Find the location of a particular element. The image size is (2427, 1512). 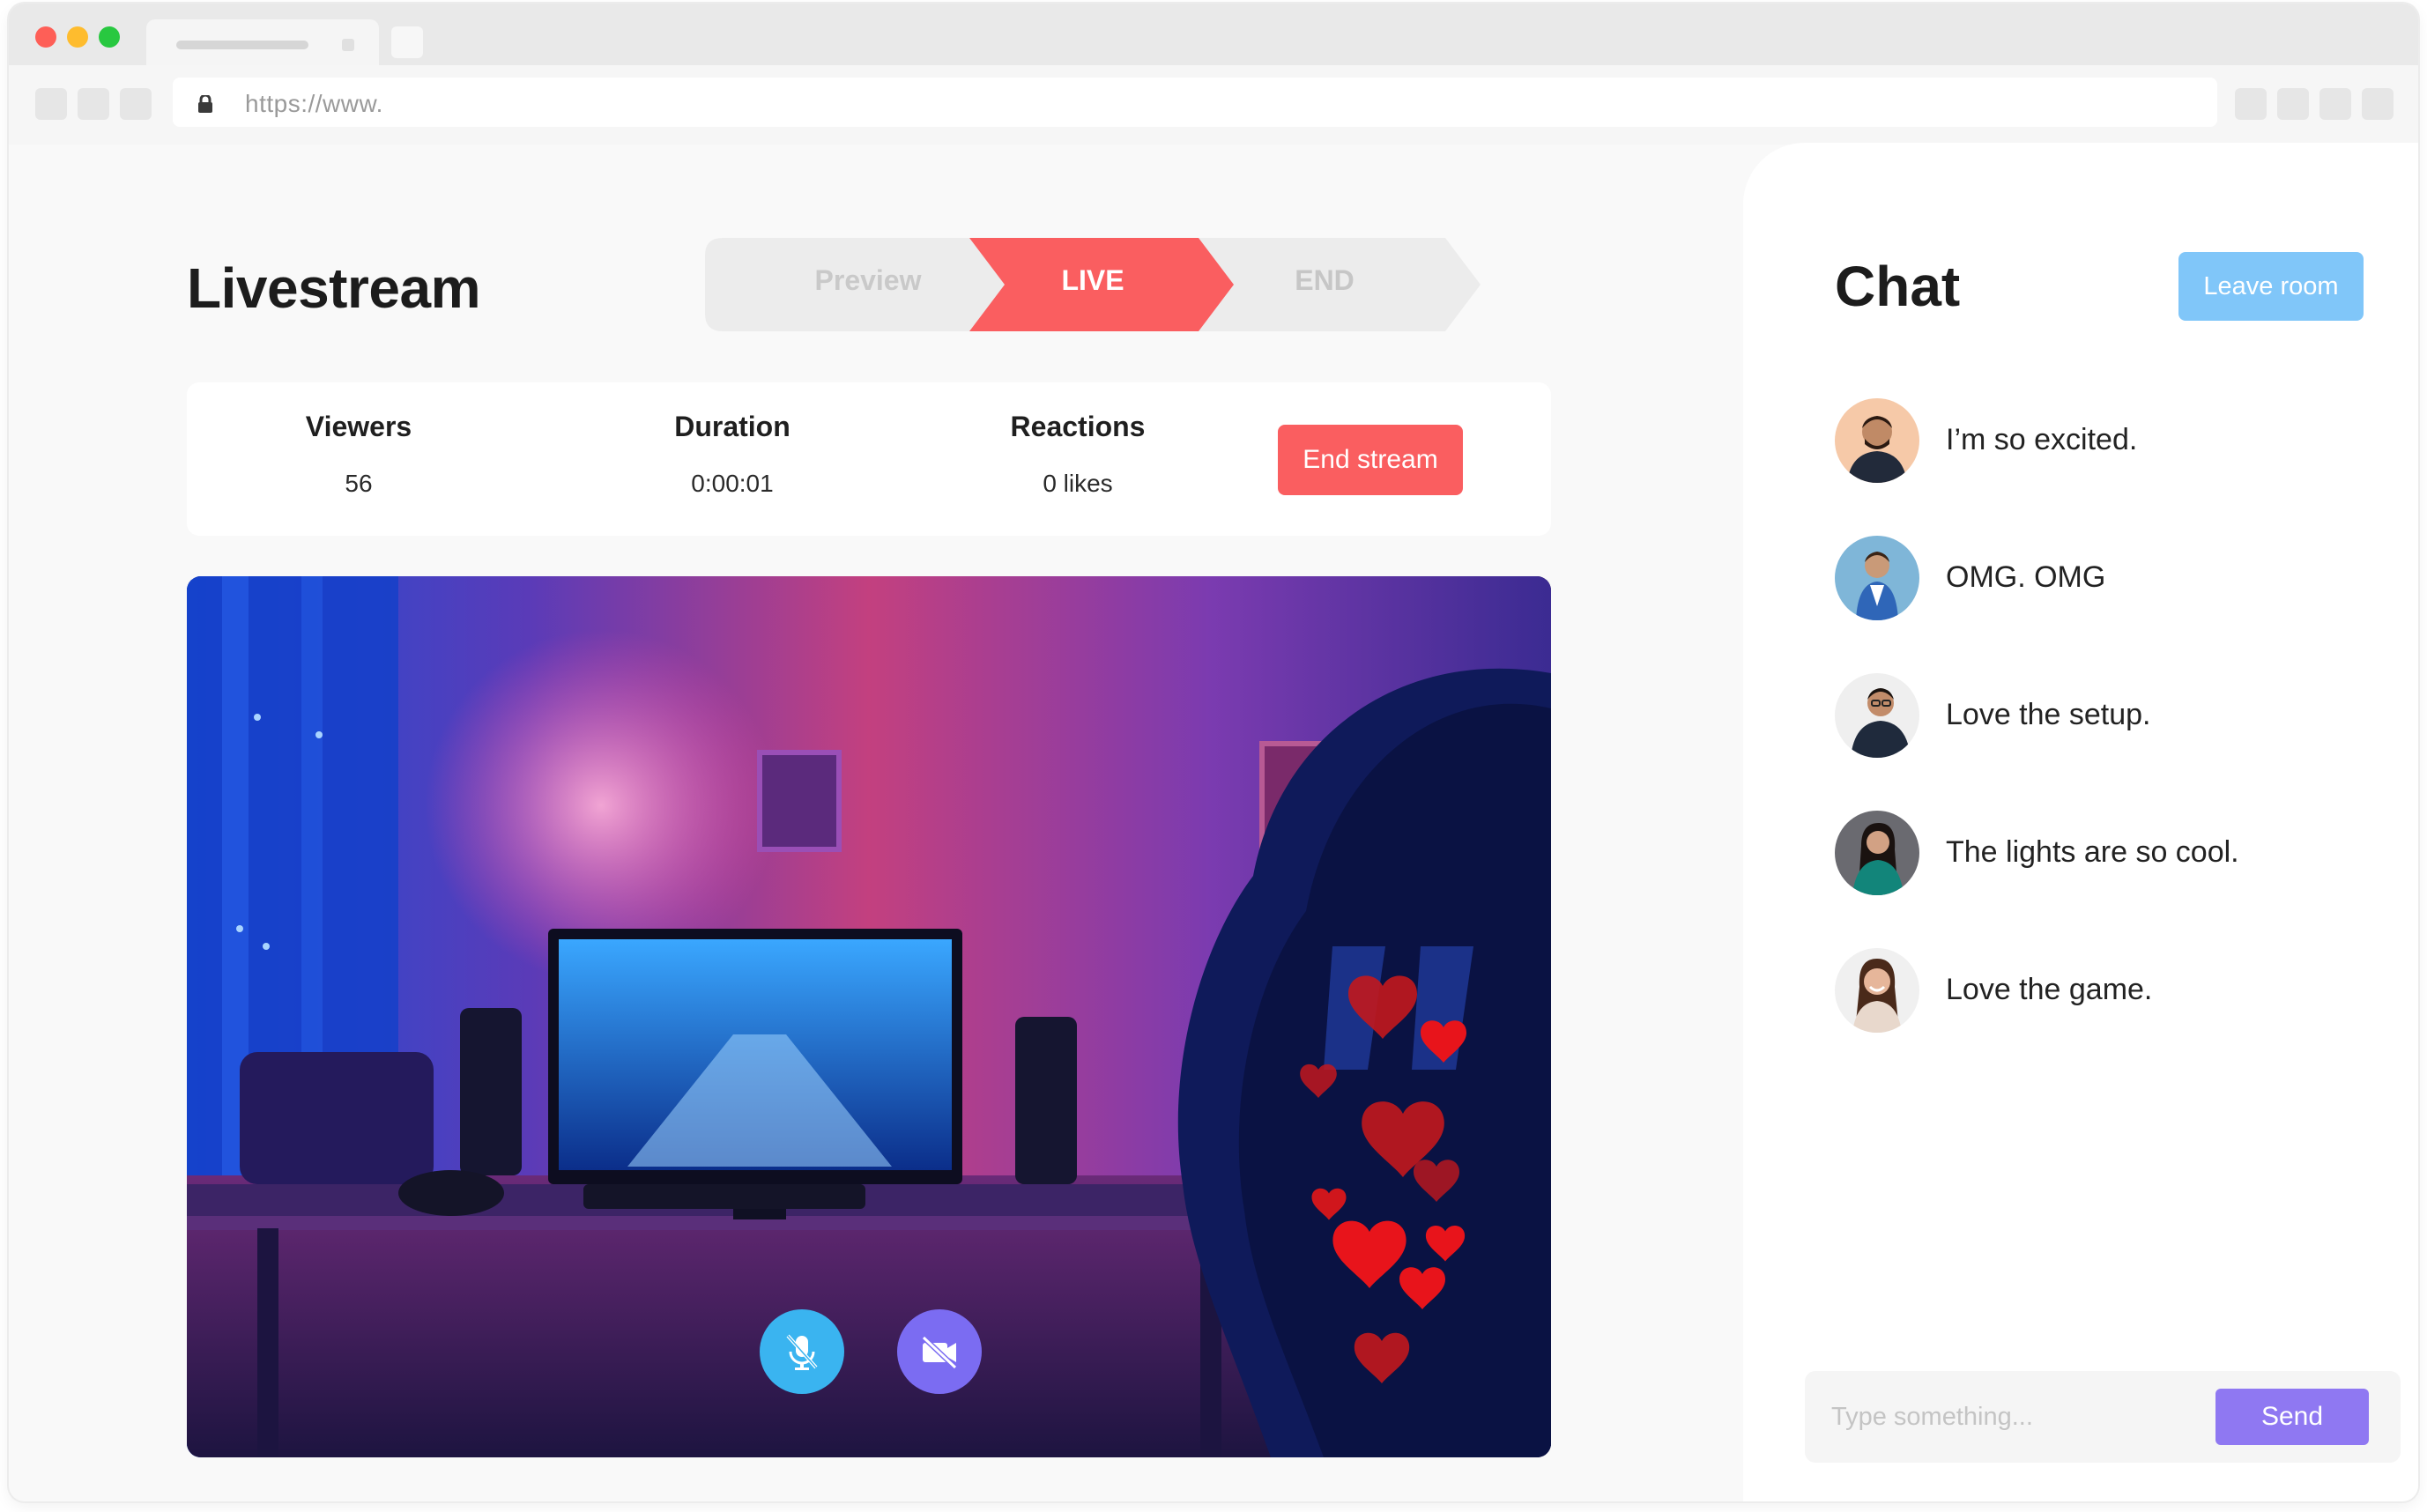

chat-message: Love the game. is located at coordinates (2108, 990).